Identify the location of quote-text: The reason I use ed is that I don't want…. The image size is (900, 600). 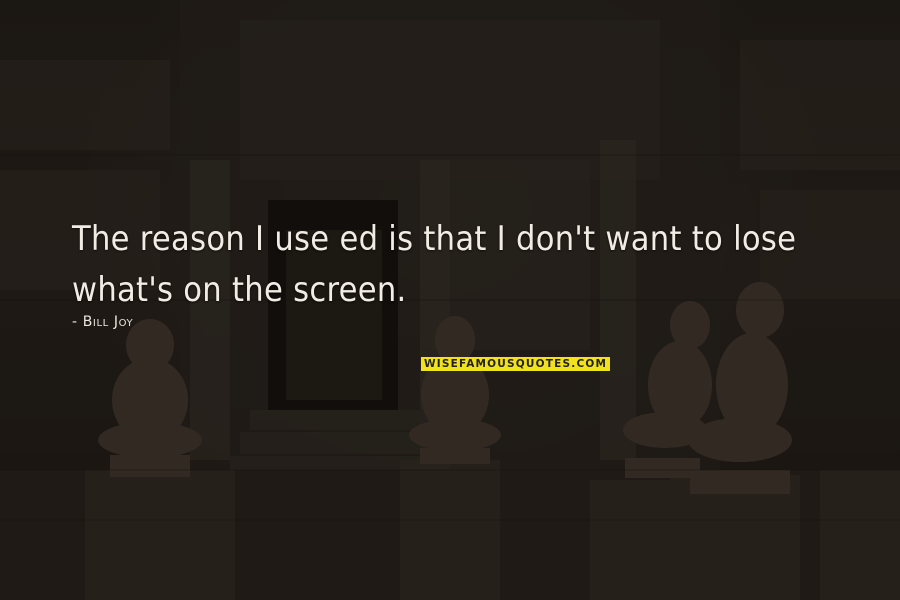
(434, 264).